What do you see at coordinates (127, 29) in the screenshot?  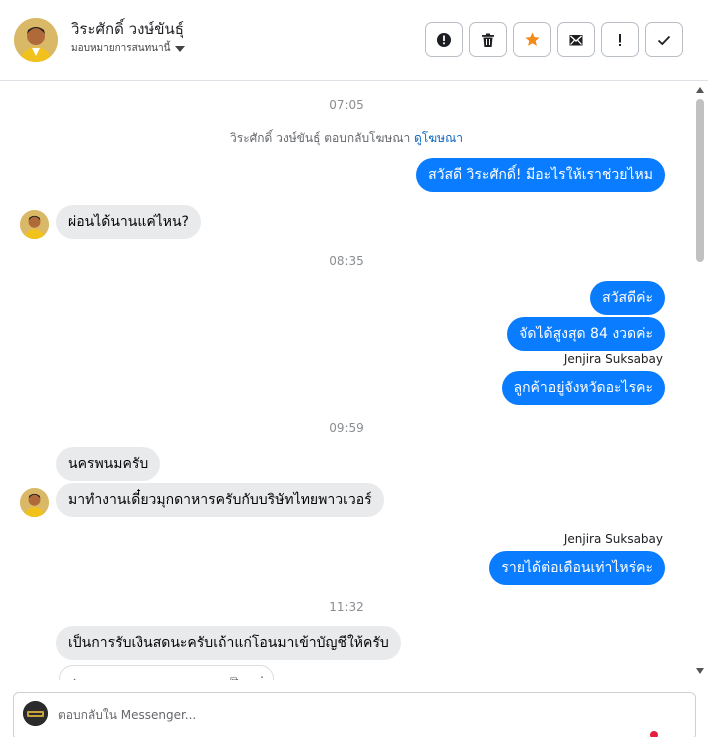 I see `contact-name: วิระศักดิ์ วงษ์ขันธุ์` at bounding box center [127, 29].